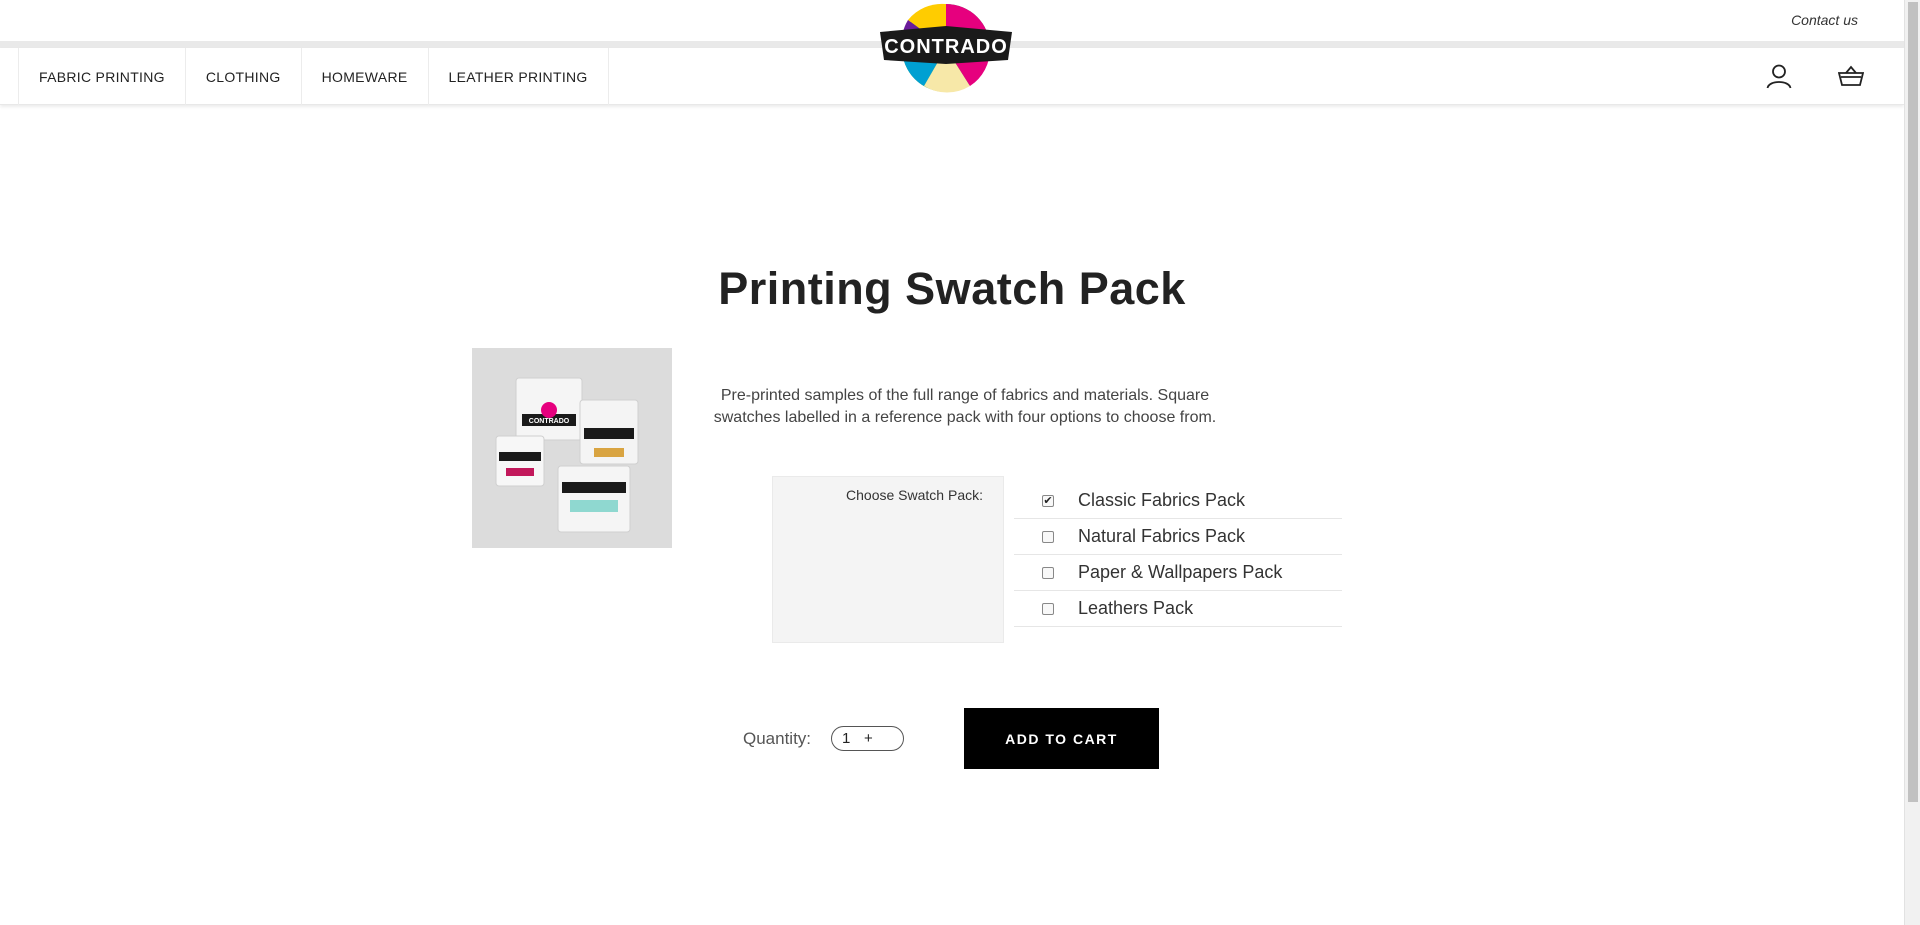 Image resolution: width=1920 pixels, height=925 pixels. I want to click on logo-text: CONTRADO, so click(946, 47).